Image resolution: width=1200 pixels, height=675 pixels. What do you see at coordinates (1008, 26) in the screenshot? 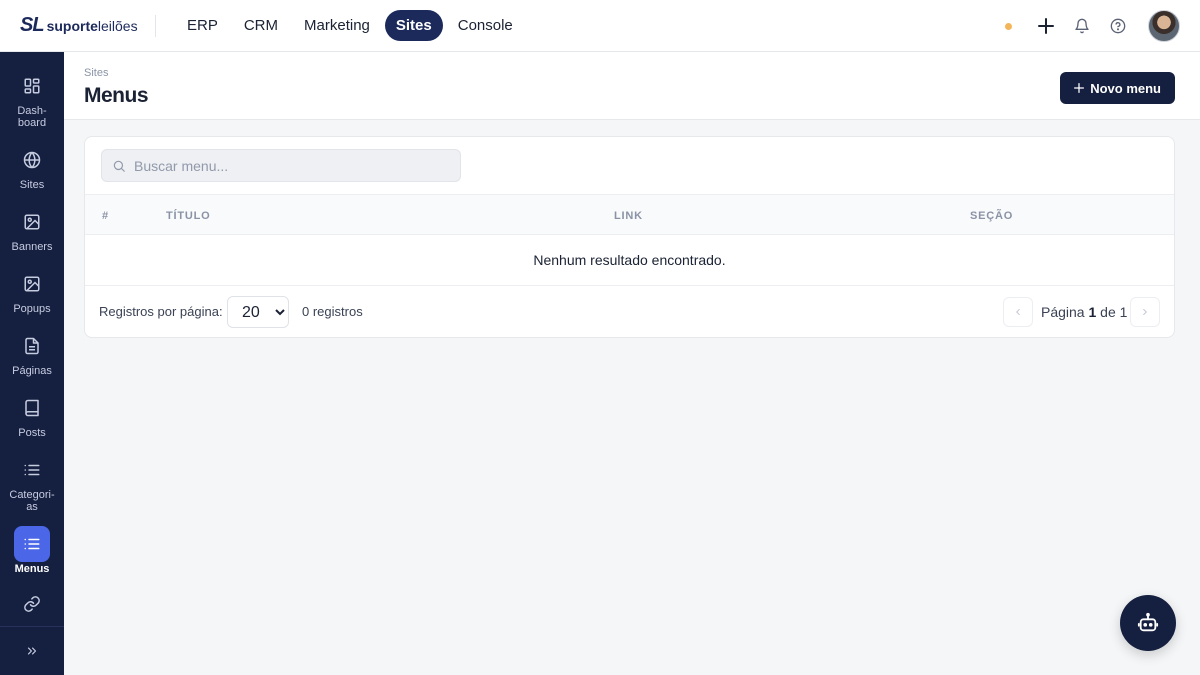
I see `status-dot` at bounding box center [1008, 26].